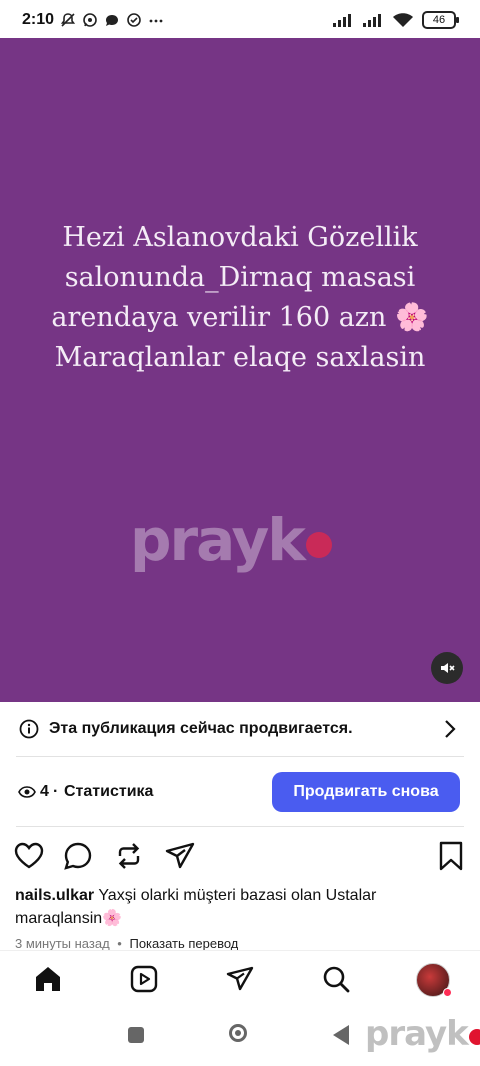  Describe the element at coordinates (68, 20) in the screenshot. I see `mute-bell-icon` at that location.